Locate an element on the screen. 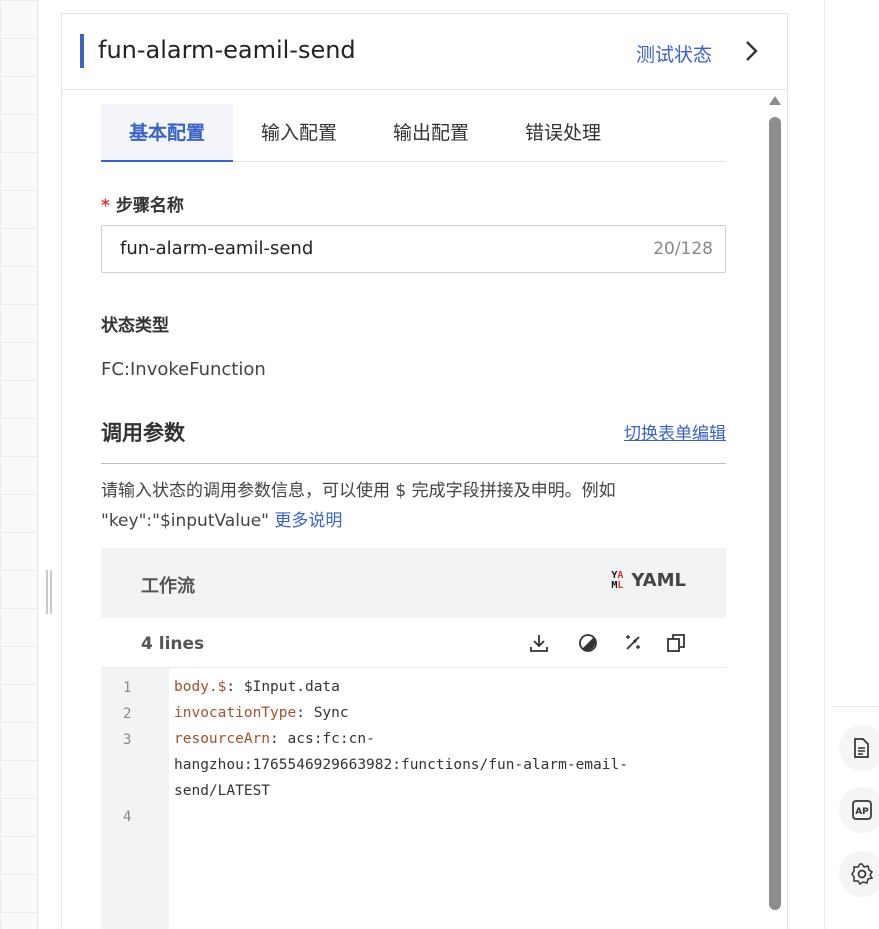  line-number: 3 is located at coordinates (127, 740).